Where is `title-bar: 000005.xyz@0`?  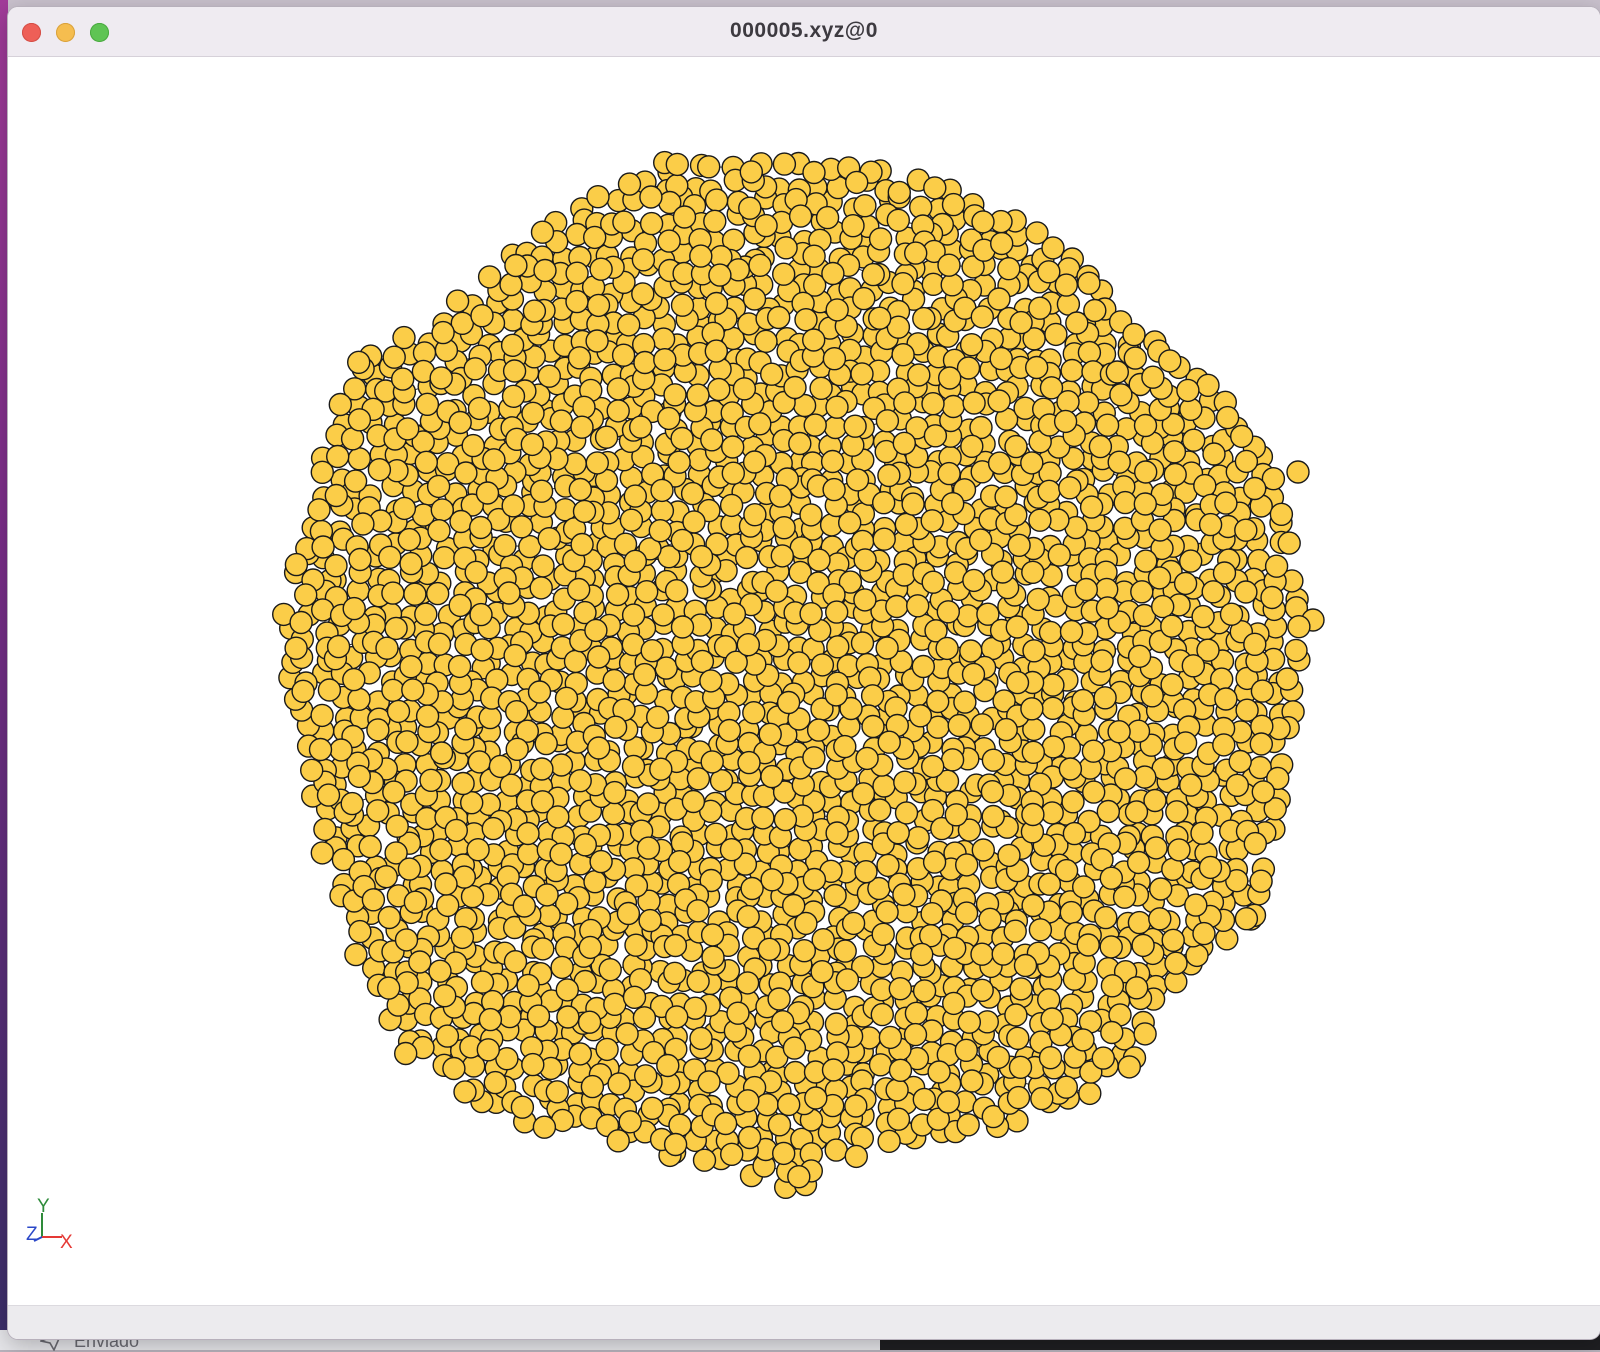
title-bar: 000005.xyz@0 is located at coordinates (804, 32).